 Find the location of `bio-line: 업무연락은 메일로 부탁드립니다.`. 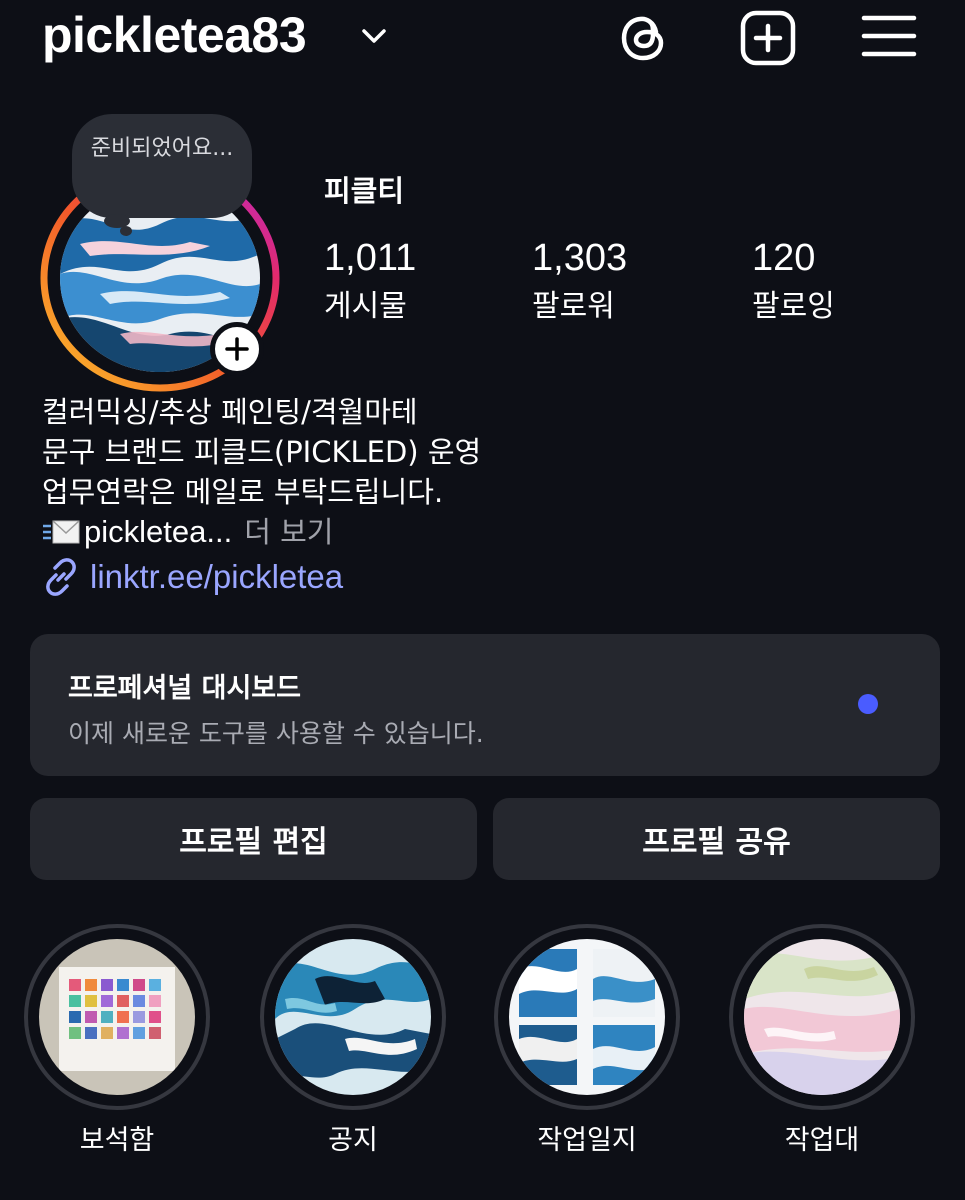

bio-line: 업무연락은 메일로 부탁드립니다. is located at coordinates (243, 492).